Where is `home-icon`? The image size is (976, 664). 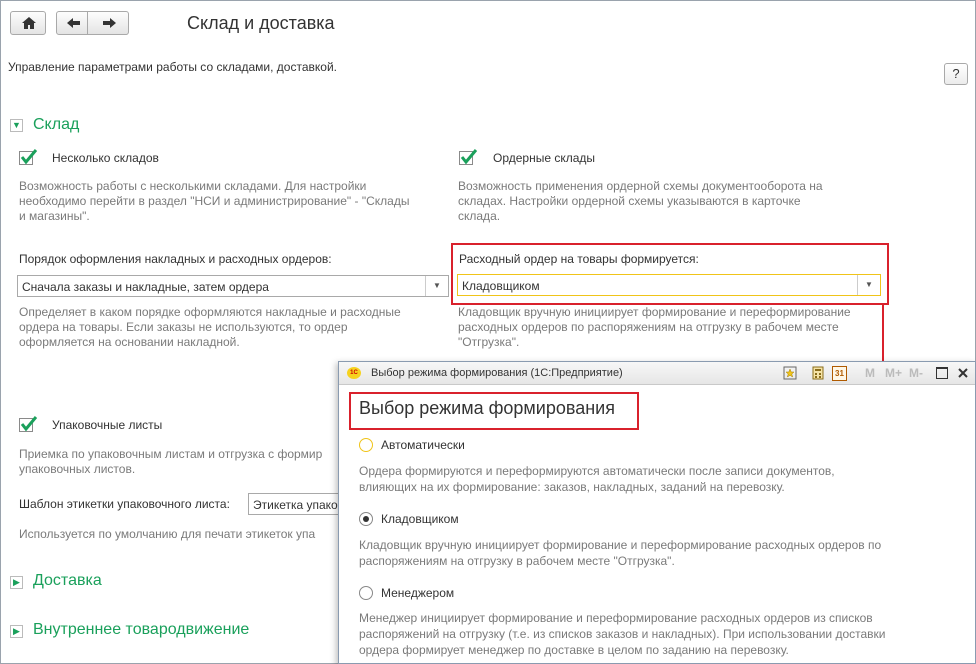 home-icon is located at coordinates (29, 23).